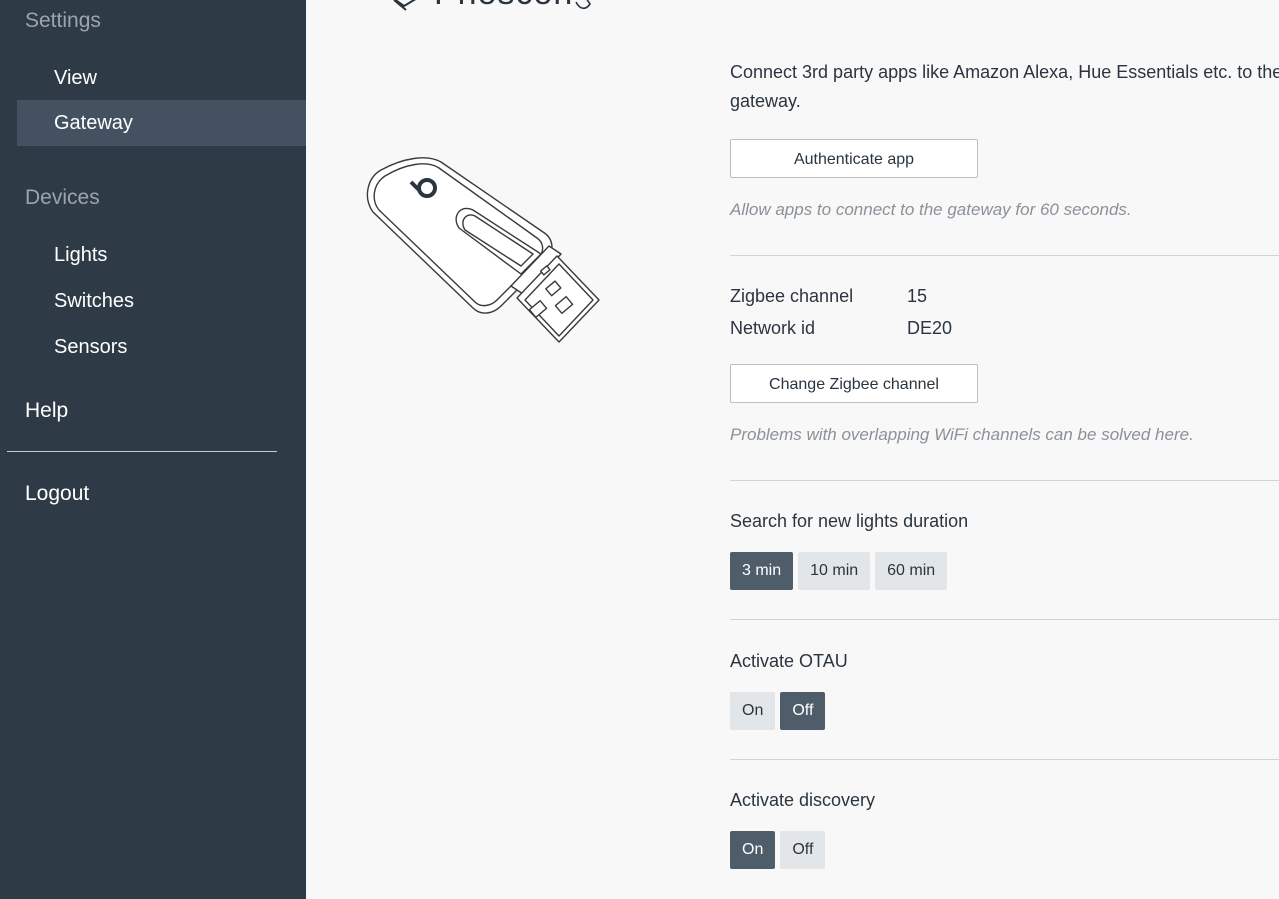  What do you see at coordinates (849, 521) in the screenshot?
I see `search-duration-title: Search for new lights duration` at bounding box center [849, 521].